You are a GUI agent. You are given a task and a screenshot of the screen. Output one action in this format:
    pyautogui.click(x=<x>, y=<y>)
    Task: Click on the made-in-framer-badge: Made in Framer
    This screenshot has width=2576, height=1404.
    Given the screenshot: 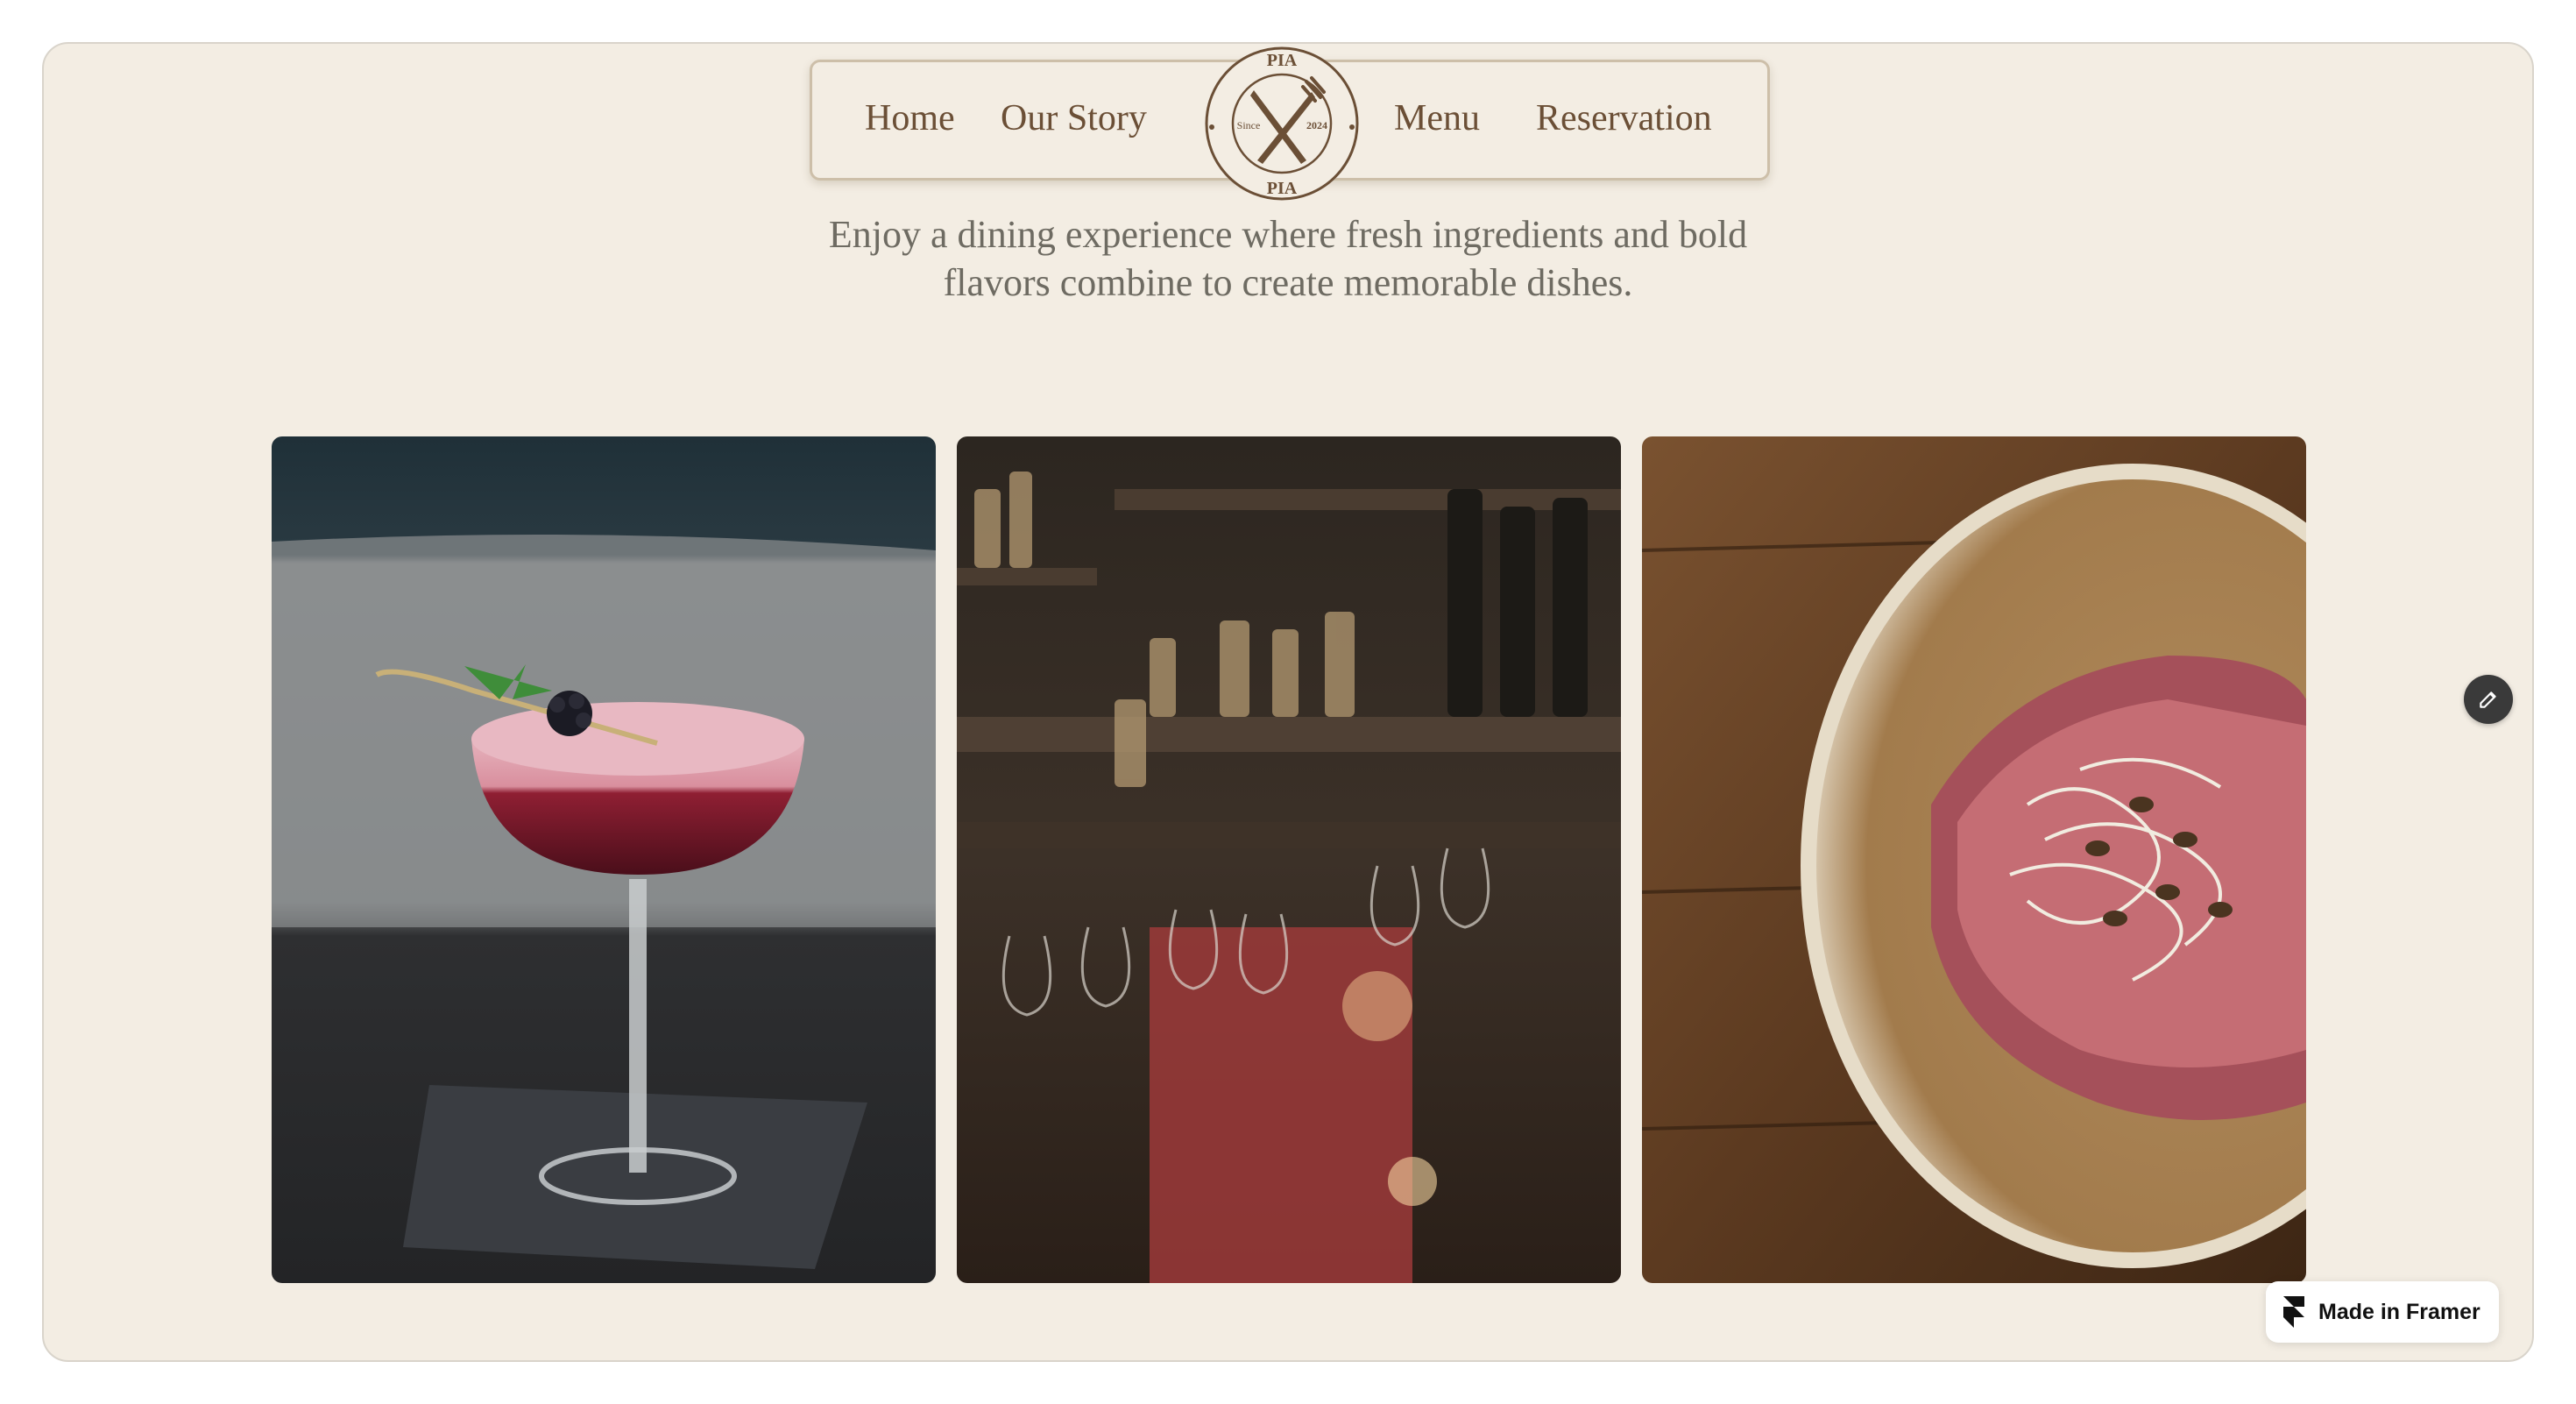 What is the action you would take?
    pyautogui.click(x=2382, y=1312)
    